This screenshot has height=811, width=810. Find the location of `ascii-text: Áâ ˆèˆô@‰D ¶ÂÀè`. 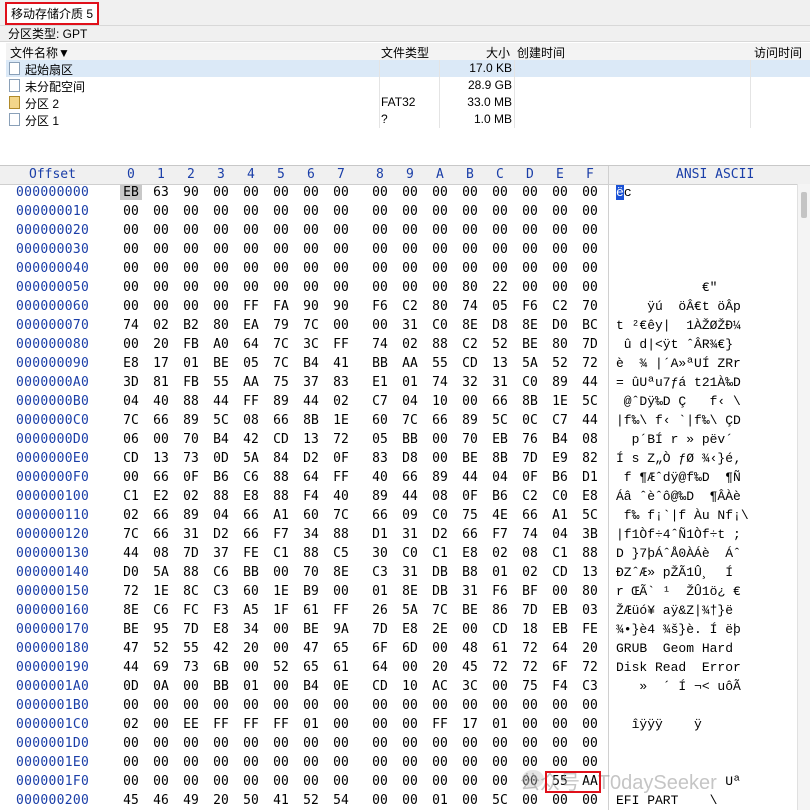

ascii-text: Áâ ˆèˆô@‰D ¶ÂÀè is located at coordinates (678, 496).